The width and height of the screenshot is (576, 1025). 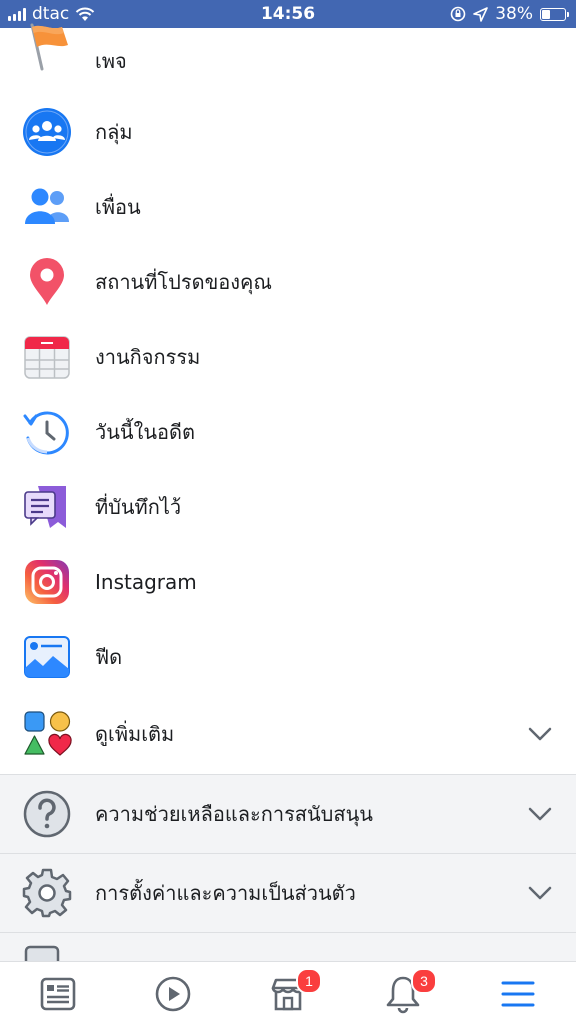 I want to click on calendar-icon, so click(x=47, y=357).